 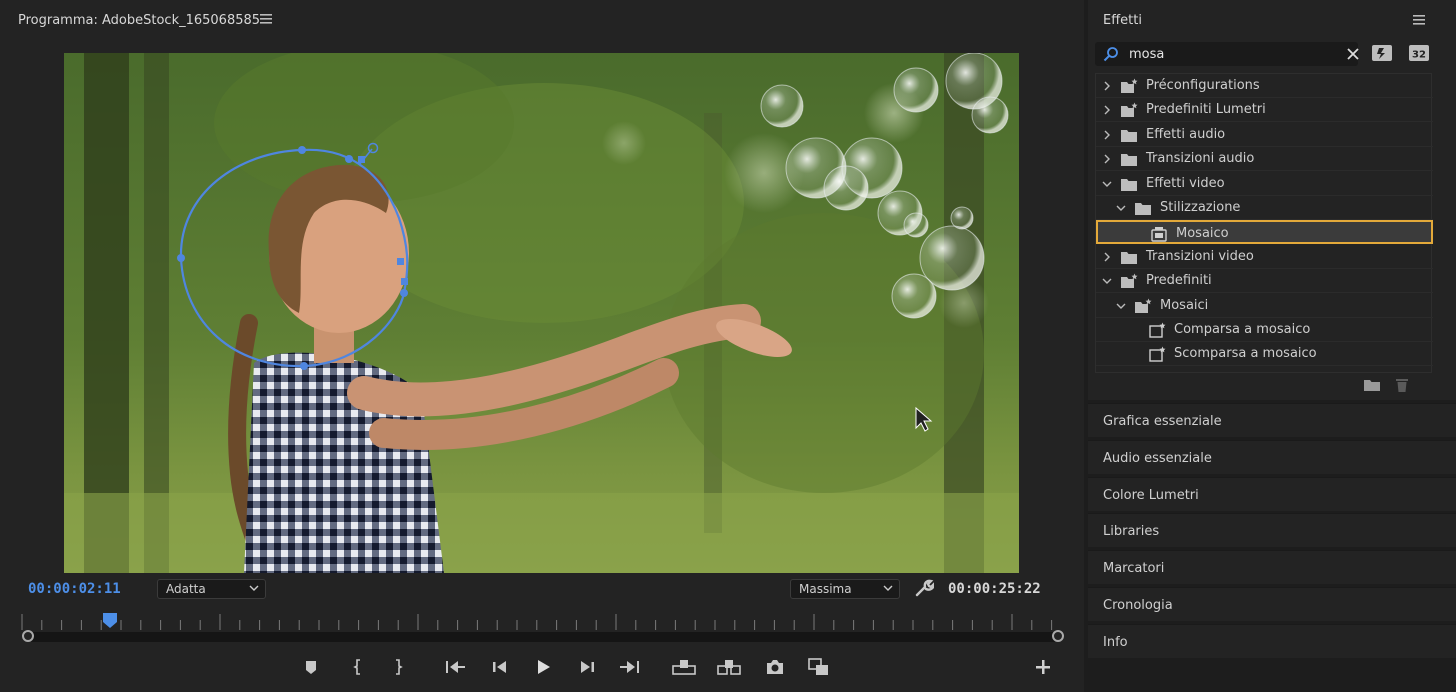 I want to click on playhead, so click(x=110, y=621).